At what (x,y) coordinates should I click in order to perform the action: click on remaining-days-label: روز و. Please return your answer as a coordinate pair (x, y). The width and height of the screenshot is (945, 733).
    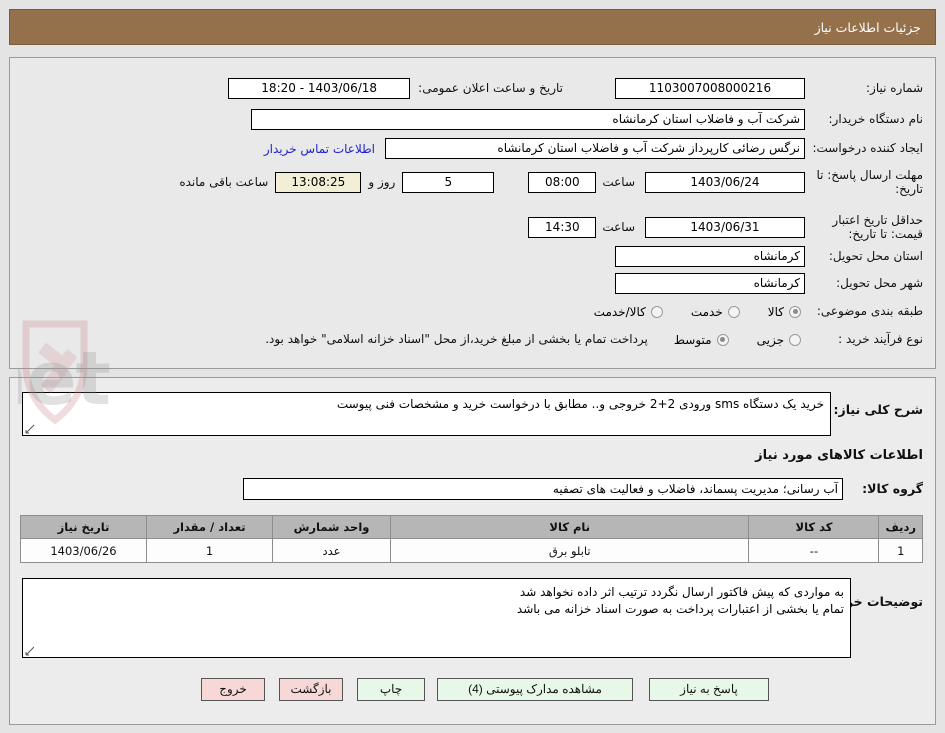
    Looking at the image, I should click on (382, 181).